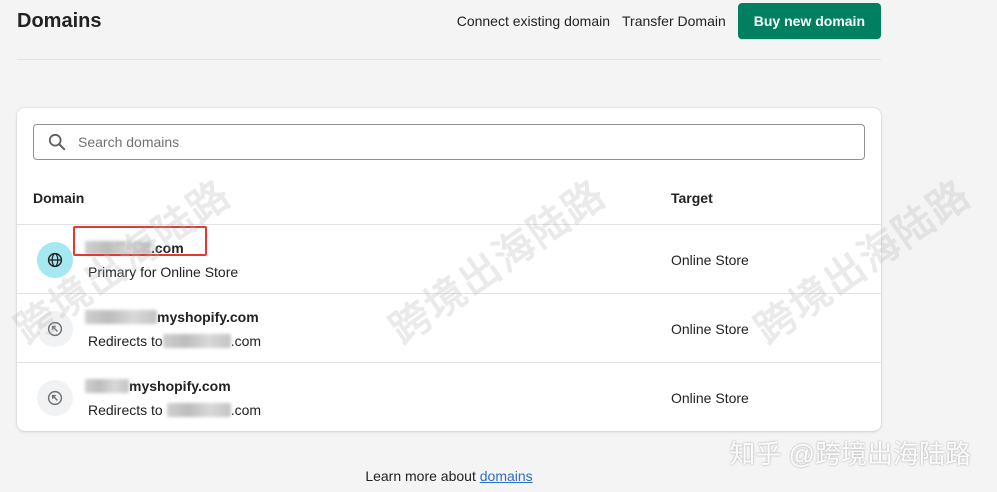  What do you see at coordinates (140, 241) in the screenshot?
I see `highlight-box` at bounding box center [140, 241].